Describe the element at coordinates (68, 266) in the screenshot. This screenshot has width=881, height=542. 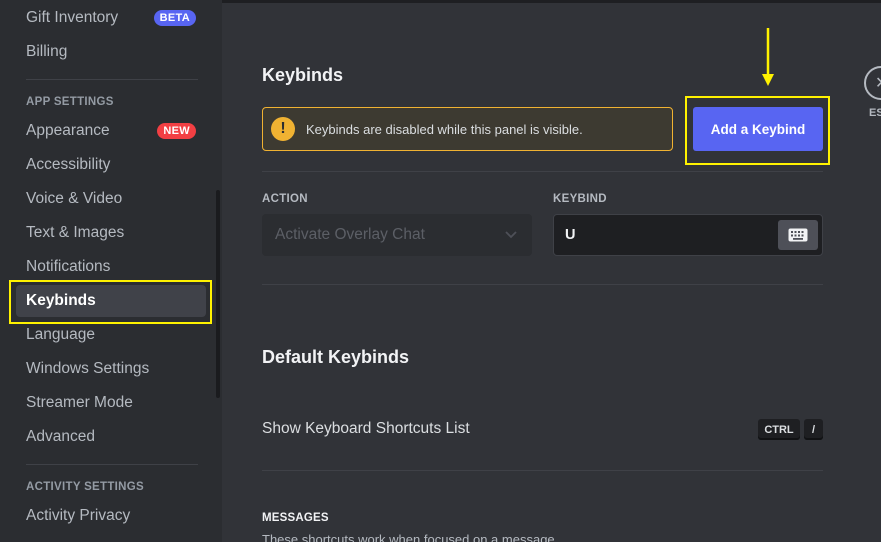
I see `sidebar-item-label: Notifications` at that location.